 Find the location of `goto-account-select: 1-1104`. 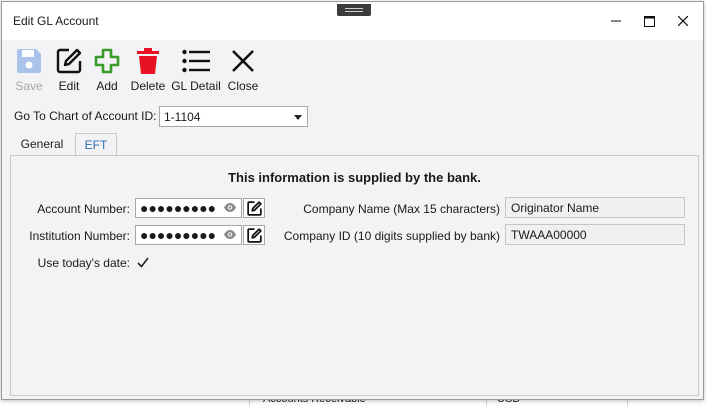

goto-account-select: 1-1104 is located at coordinates (233, 116).